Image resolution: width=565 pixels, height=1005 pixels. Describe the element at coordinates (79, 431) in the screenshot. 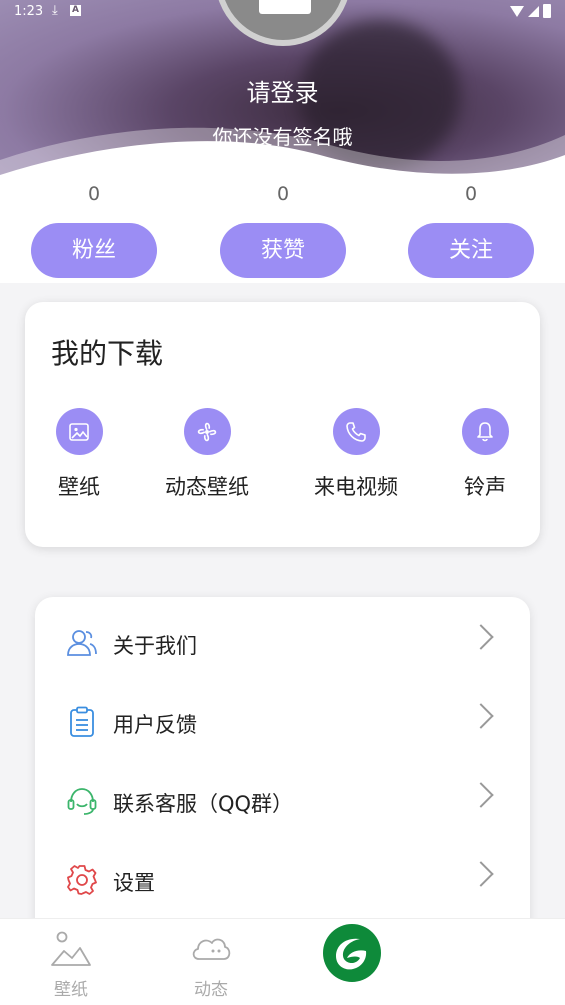

I see `image-icon` at that location.